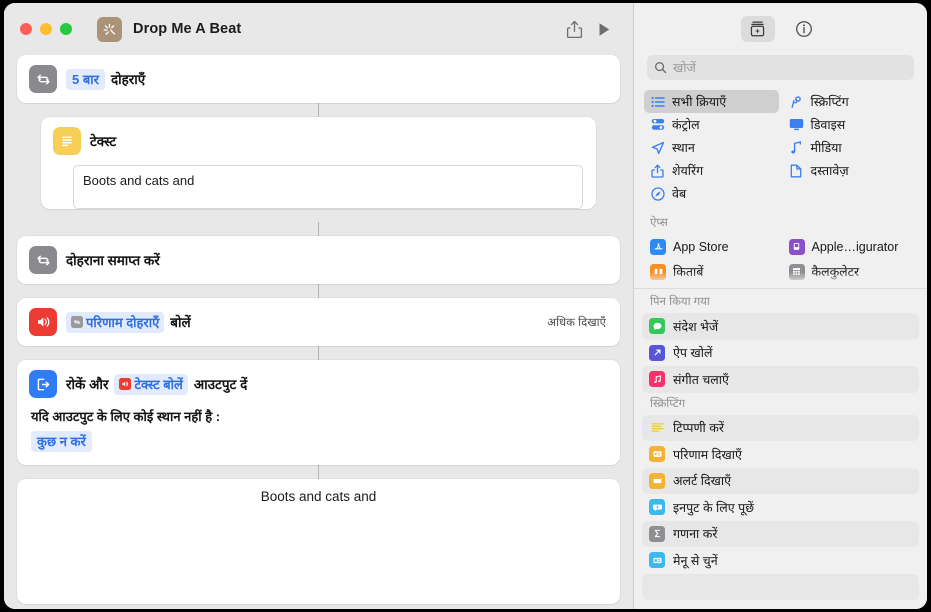 Image resolution: width=931 pixels, height=612 pixels. I want to click on action-stop-output-label: रोकें और टेक्स्ट बोलें आउटपुट दें, so click(156, 384).